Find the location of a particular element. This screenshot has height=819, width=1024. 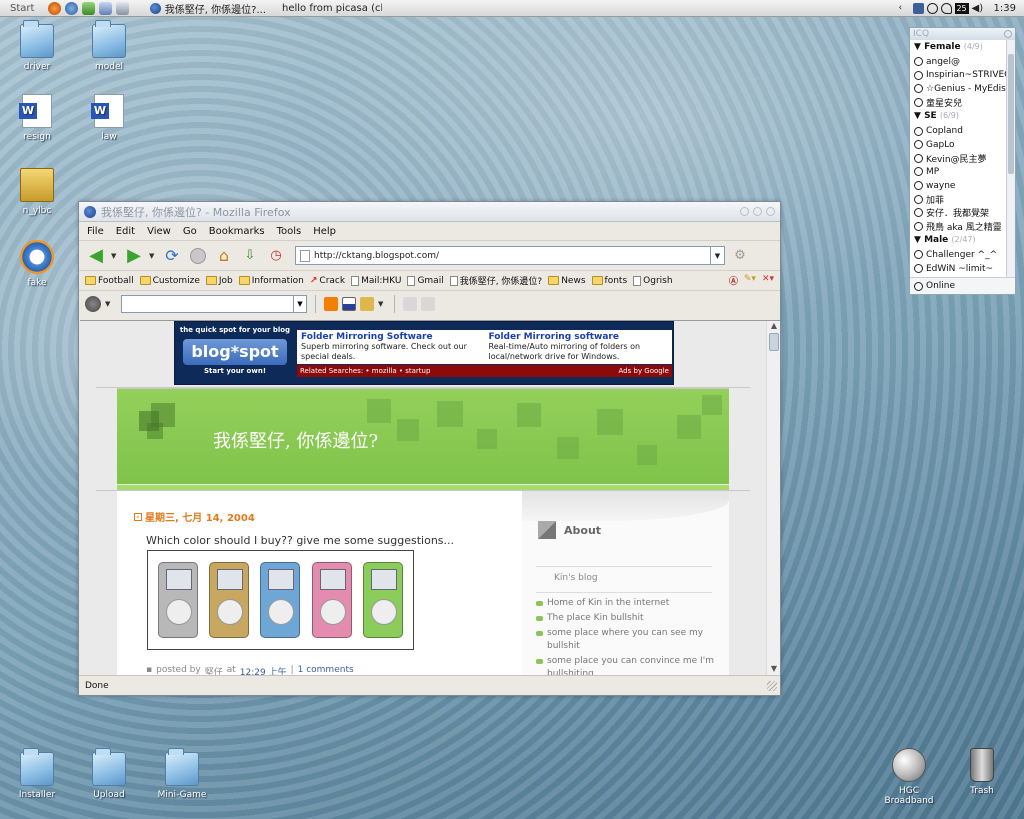

back-arrow-icon: ◀ is located at coordinates (96, 256).